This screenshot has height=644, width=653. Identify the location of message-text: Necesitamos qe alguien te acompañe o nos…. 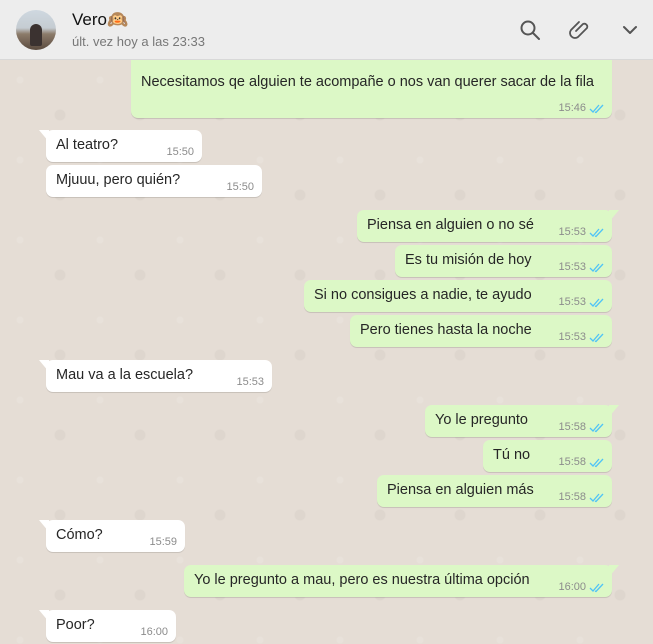
(367, 82).